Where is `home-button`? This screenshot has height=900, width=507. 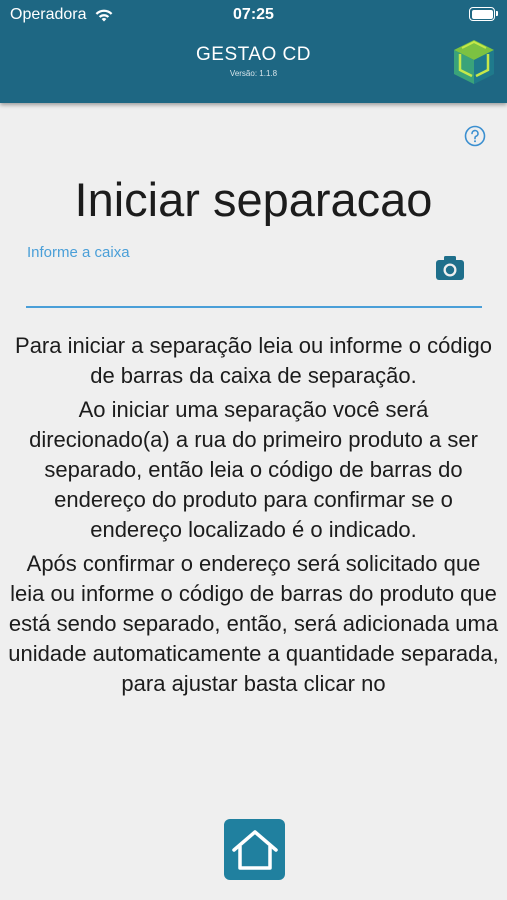 home-button is located at coordinates (254, 849).